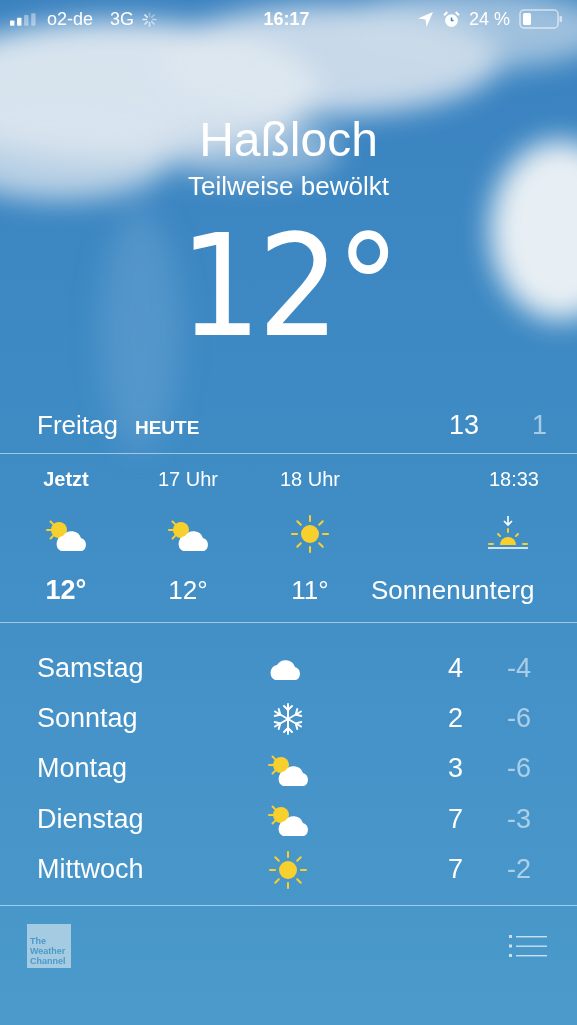  Describe the element at coordinates (454, 719) in the screenshot. I see `high-temperature: 2` at that location.